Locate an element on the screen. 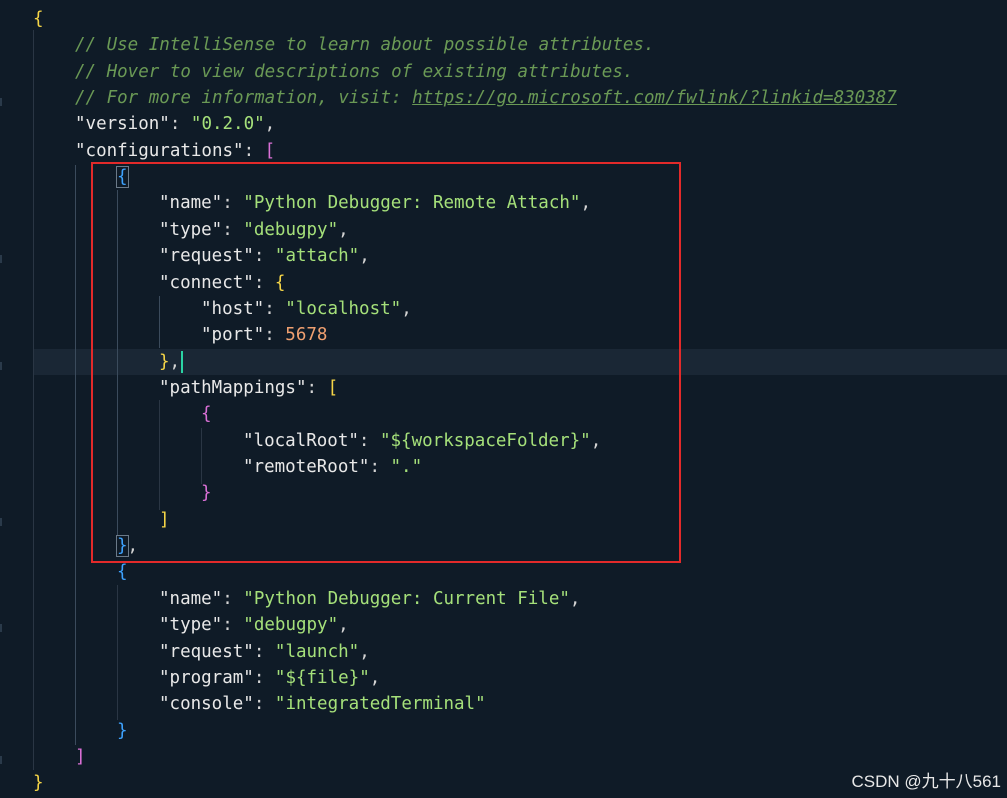 This screenshot has height=798, width=1007. code-line: "version": "0.2.0", is located at coordinates (175, 124).